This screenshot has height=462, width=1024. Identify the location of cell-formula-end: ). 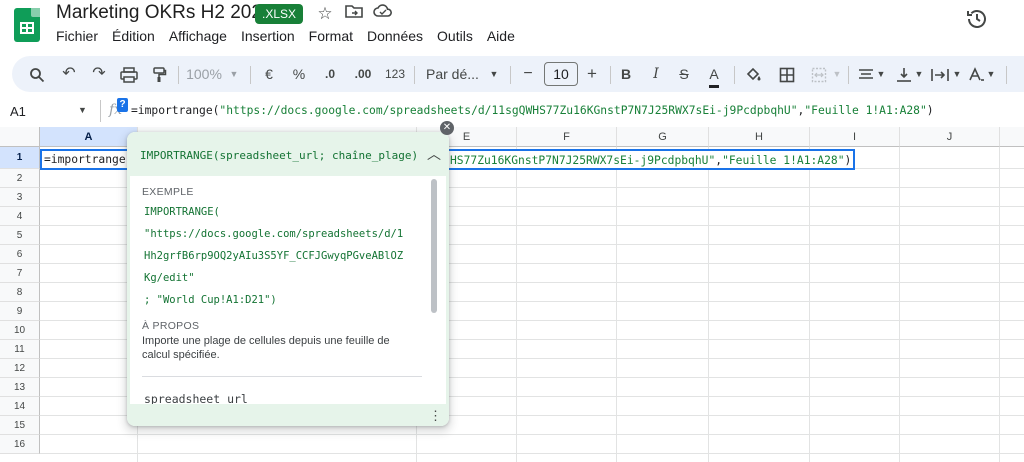
(848, 160).